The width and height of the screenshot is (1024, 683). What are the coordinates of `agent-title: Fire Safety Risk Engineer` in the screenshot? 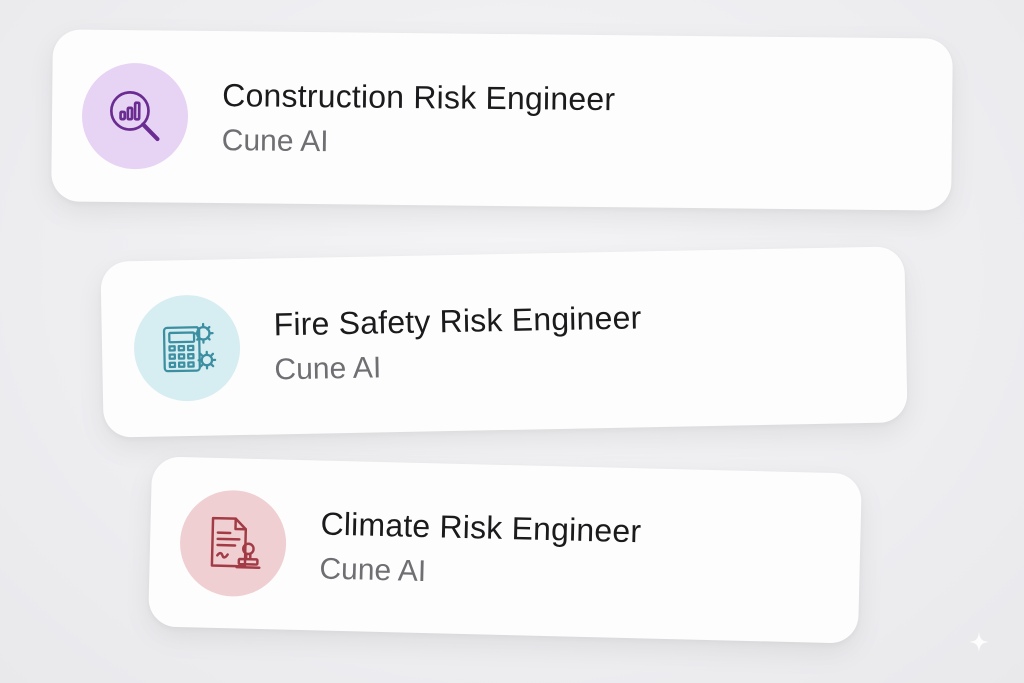 It's located at (457, 320).